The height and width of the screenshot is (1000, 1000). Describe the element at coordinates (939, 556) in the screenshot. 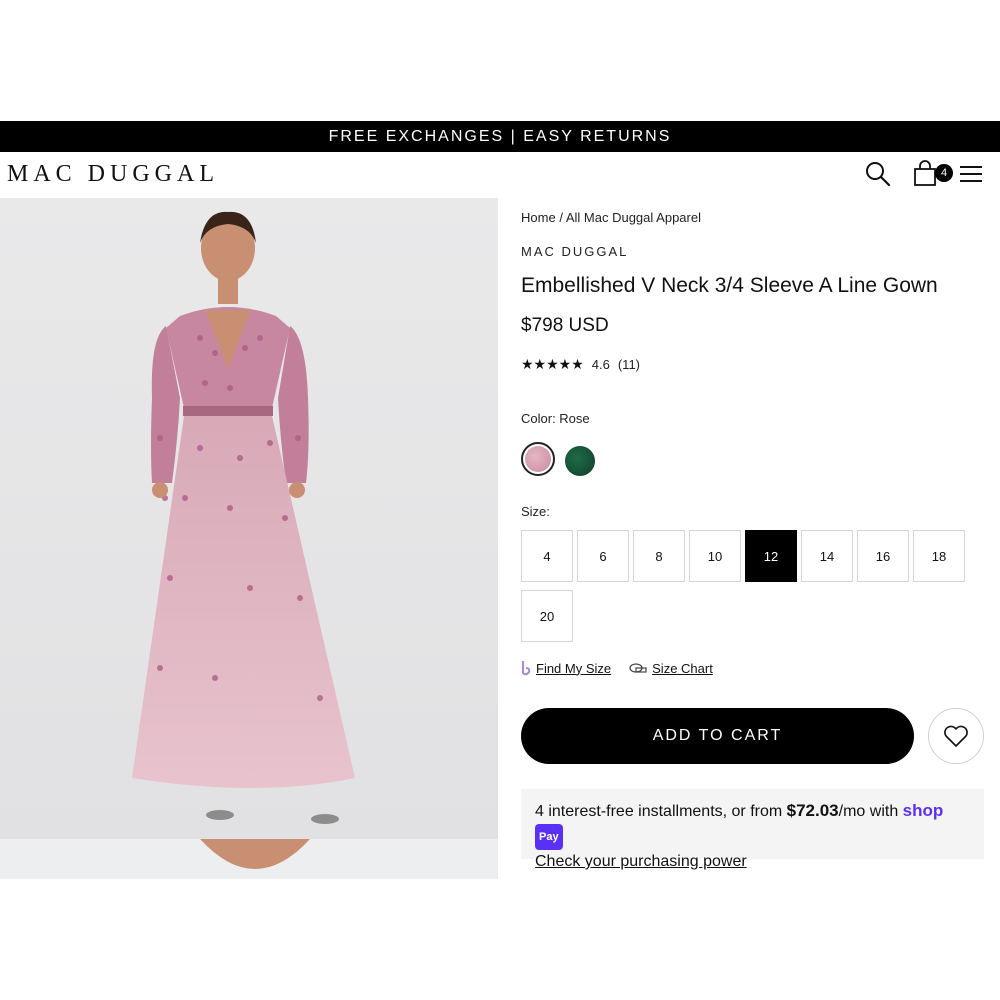

I see `size-option-18: 18` at that location.